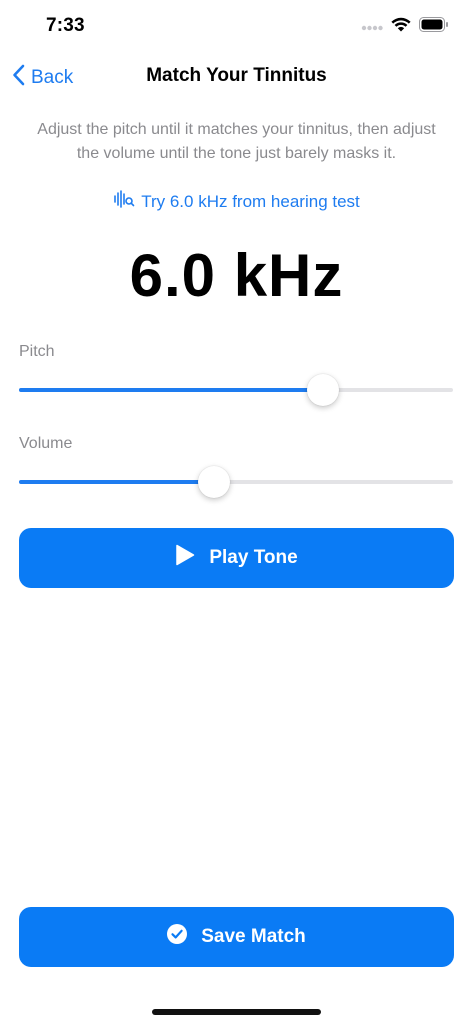 Image resolution: width=473 pixels, height=1024 pixels. I want to click on status-icons, so click(405, 27).